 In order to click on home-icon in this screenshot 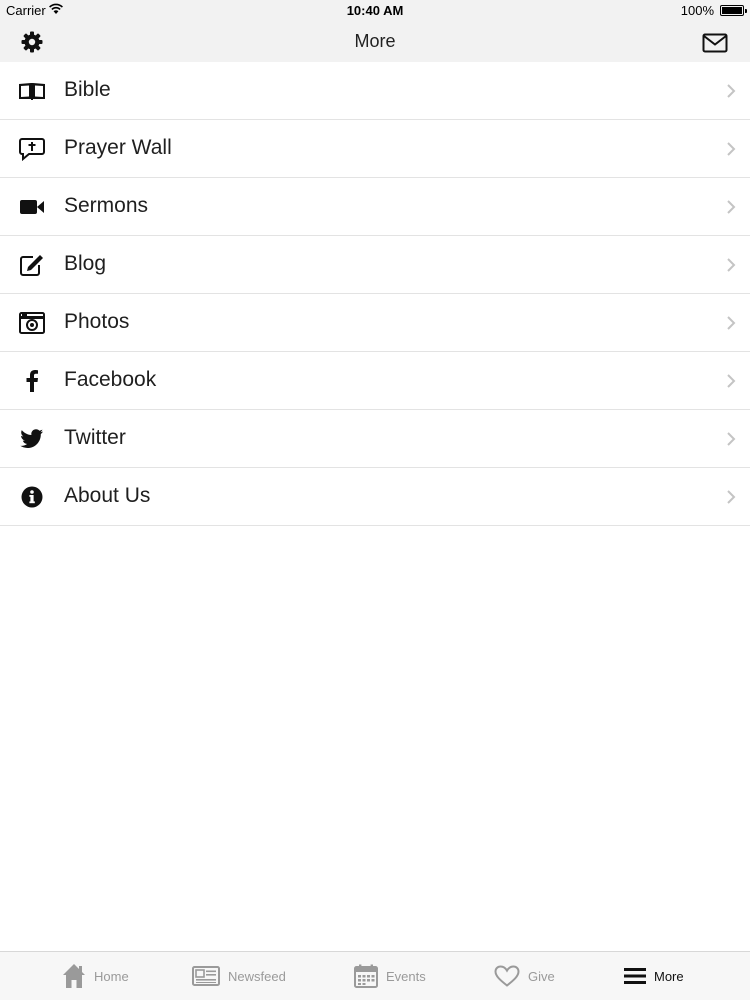, I will do `click(74, 976)`.